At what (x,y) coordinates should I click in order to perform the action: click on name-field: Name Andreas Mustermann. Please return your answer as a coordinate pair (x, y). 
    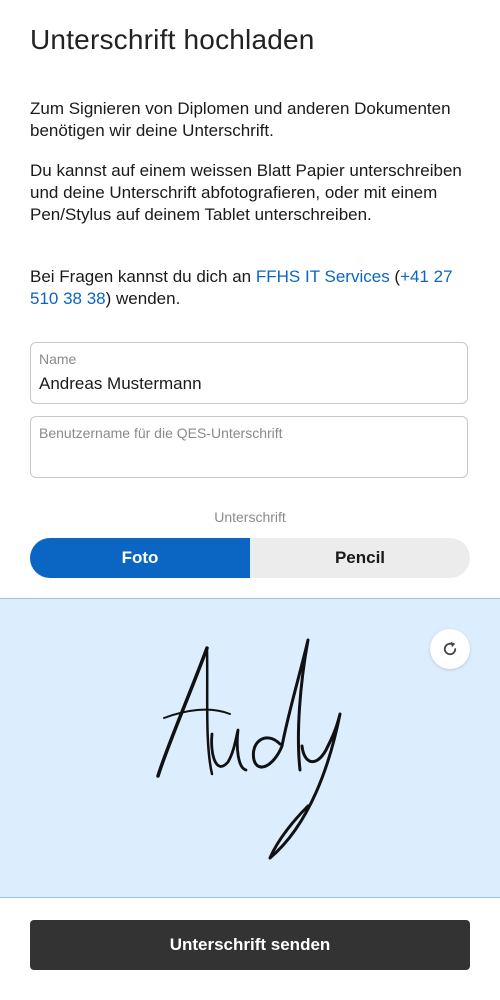
    Looking at the image, I should click on (249, 373).